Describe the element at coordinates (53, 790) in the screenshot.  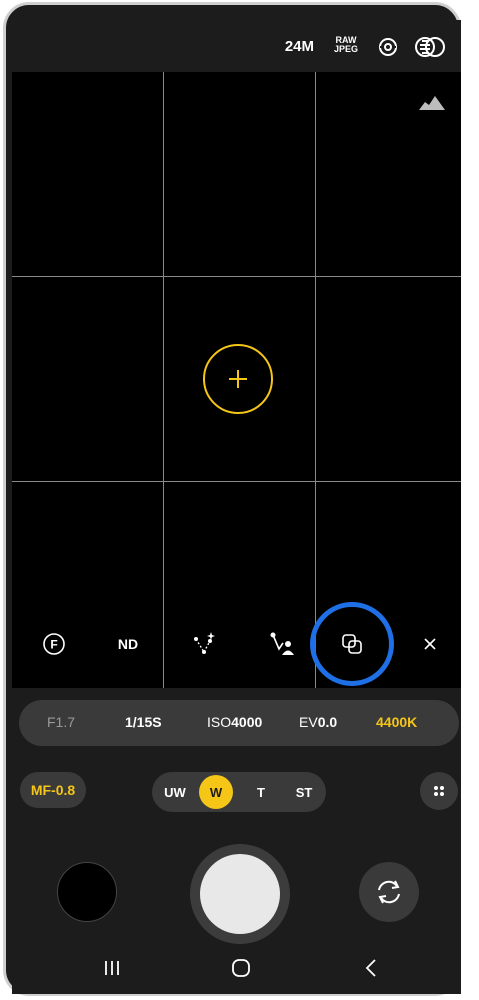
I see `manual-focus-button: MF-0.8` at that location.